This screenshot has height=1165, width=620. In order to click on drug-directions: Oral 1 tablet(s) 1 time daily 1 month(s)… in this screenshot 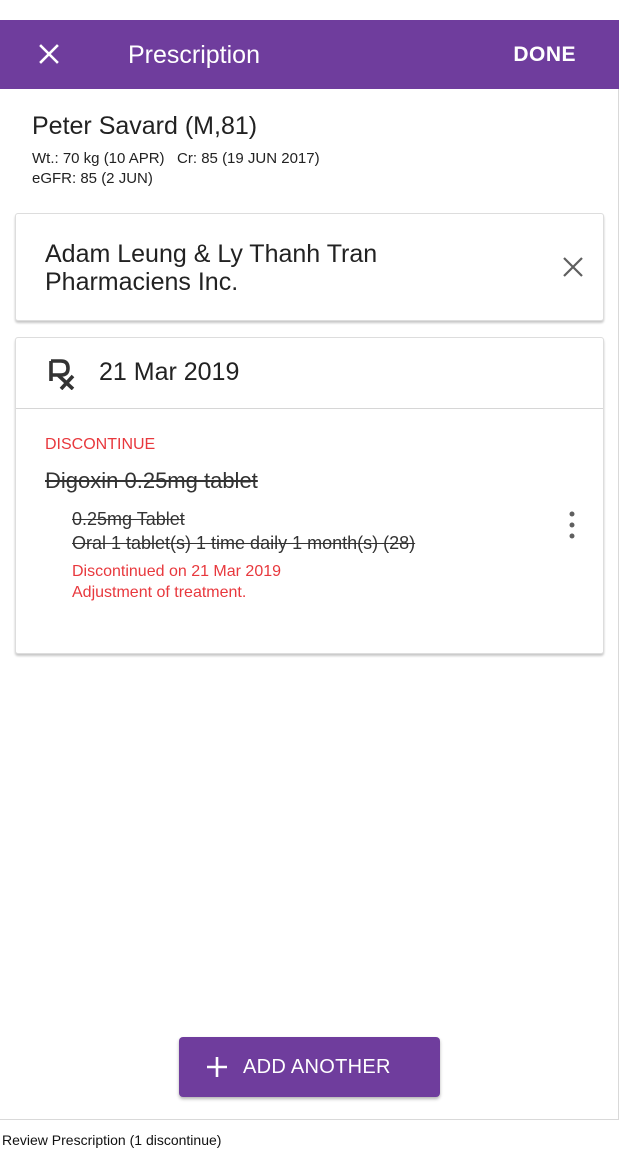, I will do `click(244, 543)`.